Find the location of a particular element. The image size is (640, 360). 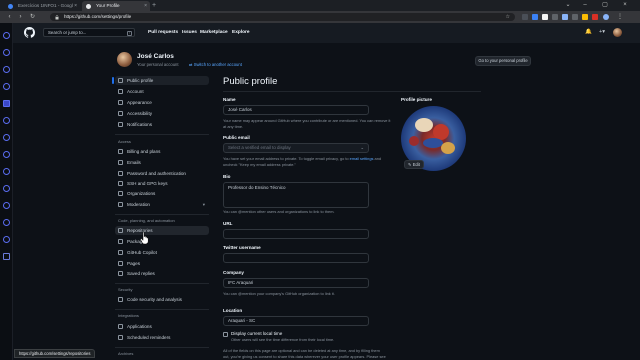

tab-title: Exercícios 1INFO1 - Googl is located at coordinates (45, 5).